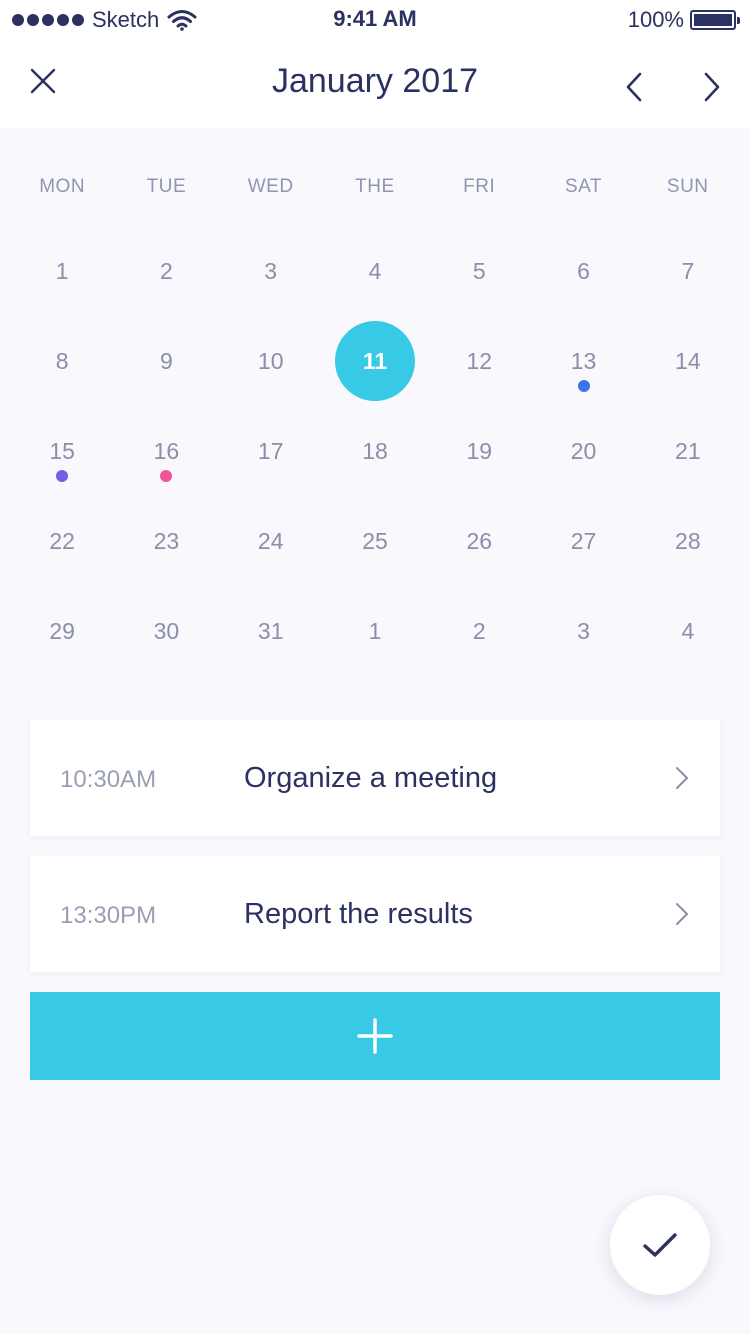 The width and height of the screenshot is (750, 1334). I want to click on calendar-day: 9, so click(166, 361).